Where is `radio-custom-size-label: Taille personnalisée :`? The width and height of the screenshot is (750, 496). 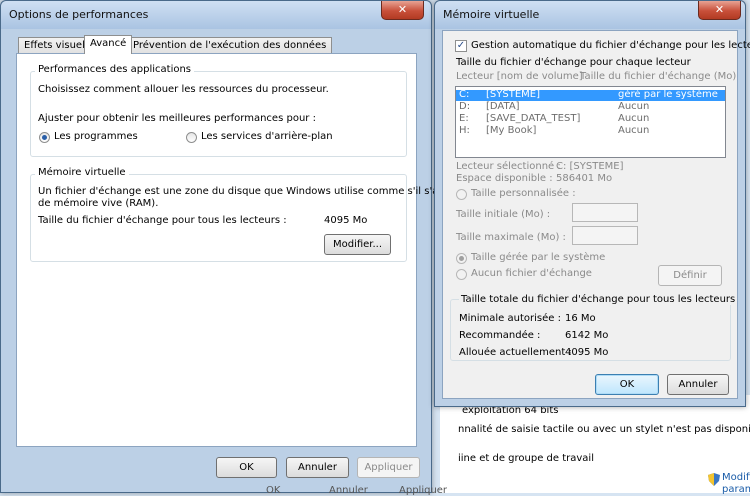
radio-custom-size-label: Taille personnalisée : is located at coordinates (523, 193).